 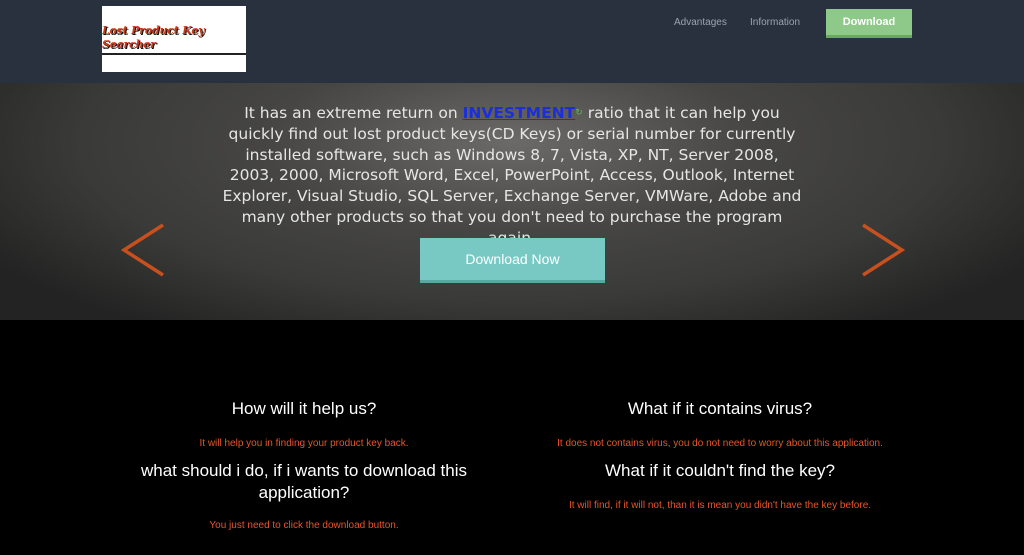 I want to click on site-logo: Lost Product Key Searcher, so click(x=174, y=39).